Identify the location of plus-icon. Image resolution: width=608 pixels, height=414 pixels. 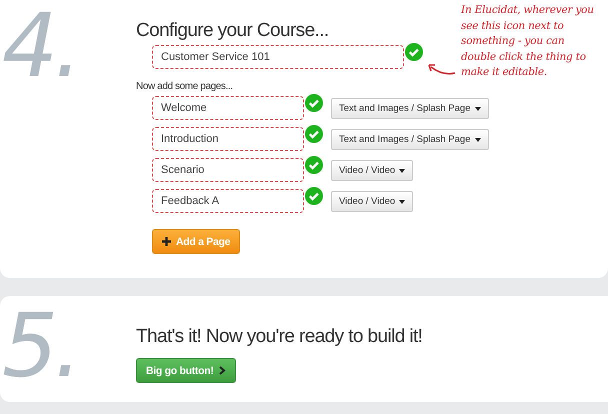
(166, 241).